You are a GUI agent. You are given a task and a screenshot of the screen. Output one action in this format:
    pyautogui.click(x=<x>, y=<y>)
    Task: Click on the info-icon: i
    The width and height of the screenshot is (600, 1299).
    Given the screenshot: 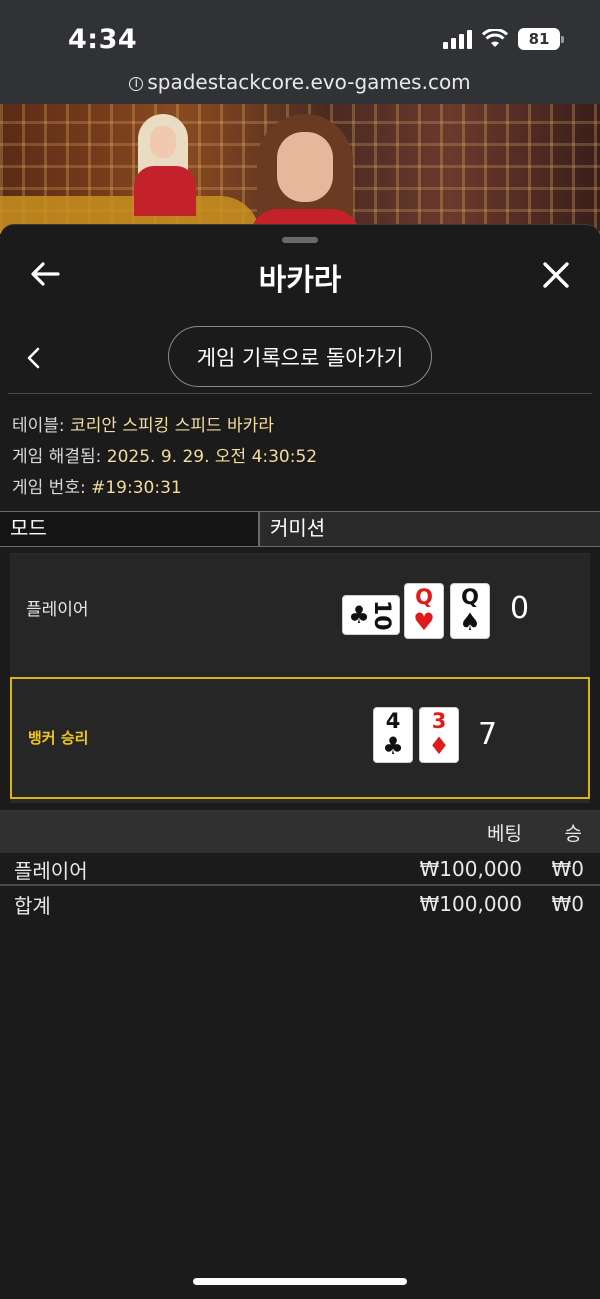 What is the action you would take?
    pyautogui.click(x=136, y=84)
    